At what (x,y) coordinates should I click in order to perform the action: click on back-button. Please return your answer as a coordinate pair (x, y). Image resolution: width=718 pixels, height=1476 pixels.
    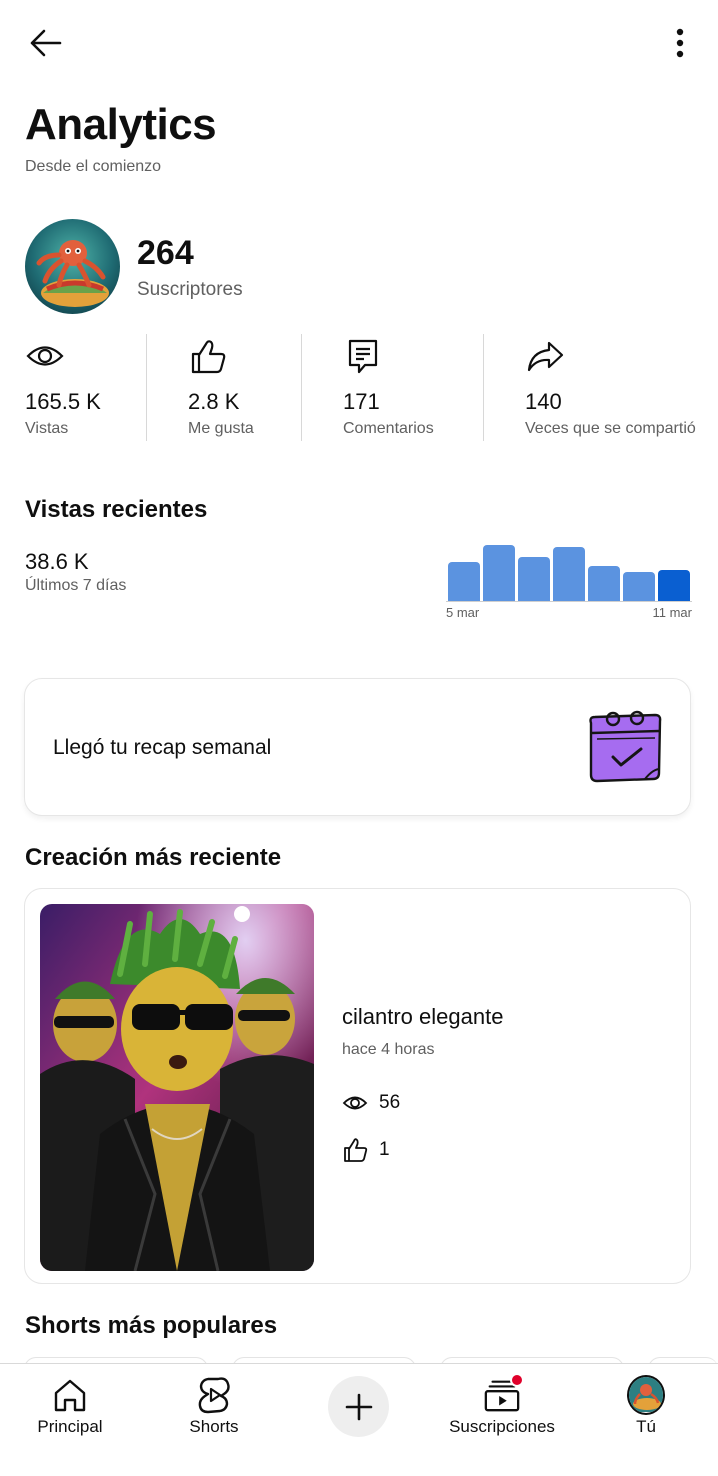
    Looking at the image, I should click on (45, 43).